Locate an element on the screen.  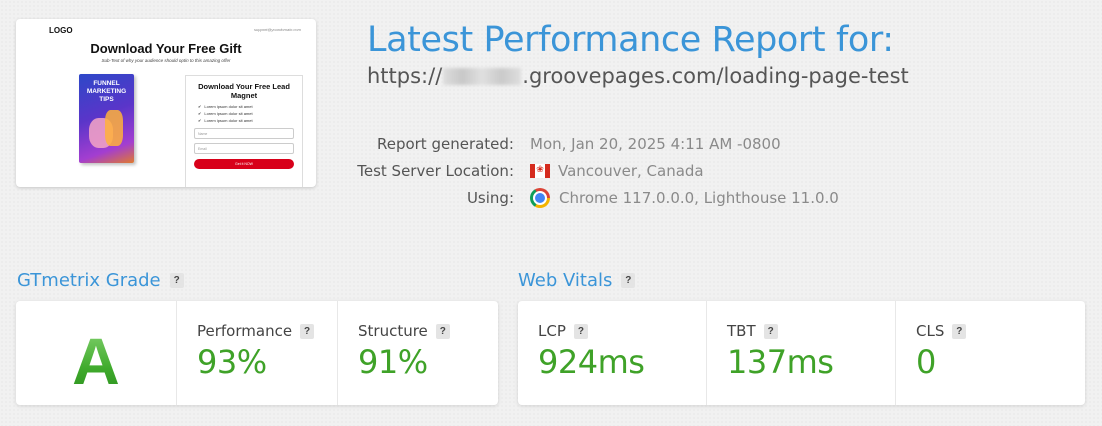
web-vitals-heading: Web Vitals ? is located at coordinates (577, 280).